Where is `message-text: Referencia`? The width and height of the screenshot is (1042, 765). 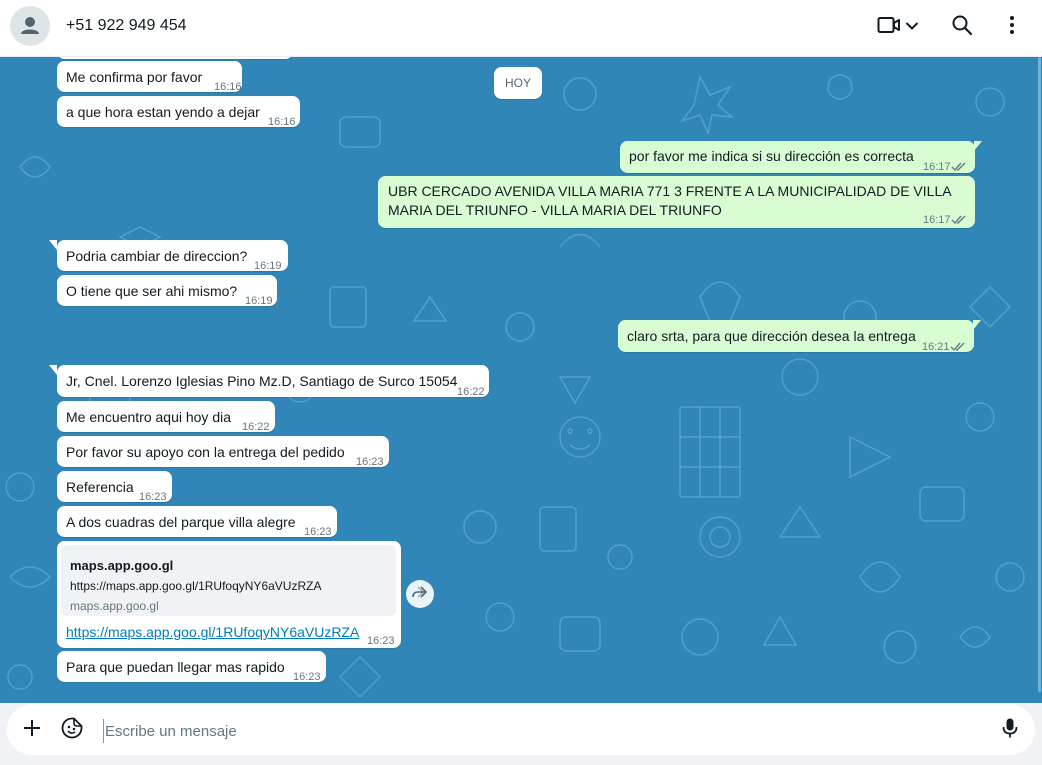 message-text: Referencia is located at coordinates (100, 487).